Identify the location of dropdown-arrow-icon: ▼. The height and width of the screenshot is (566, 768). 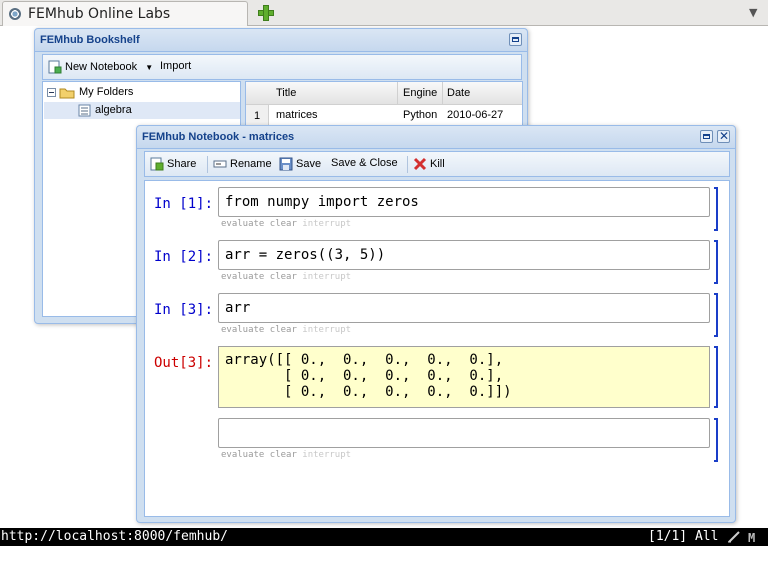
(149, 67).